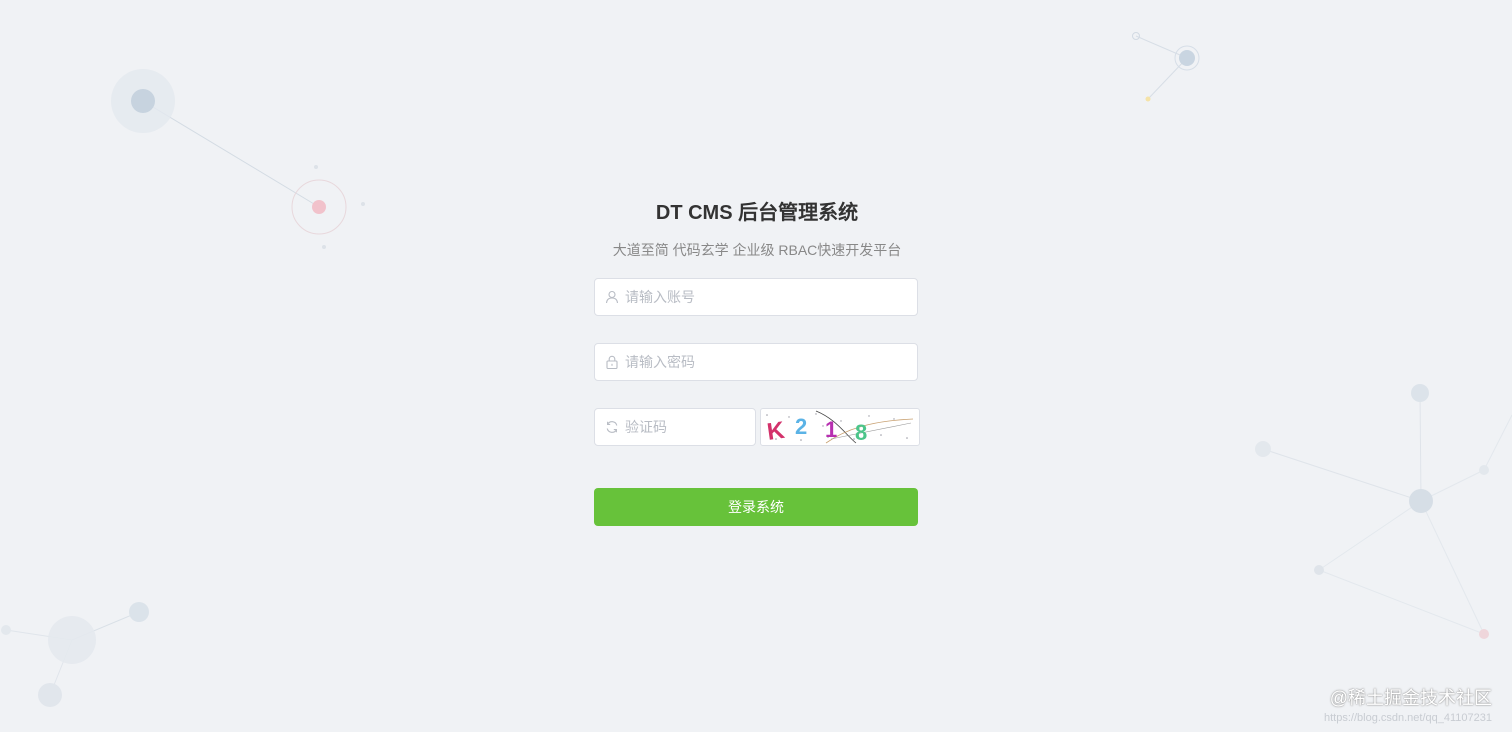 The height and width of the screenshot is (732, 1512). I want to click on watermark-label: @稀土掘金技术社区, so click(1410, 698).